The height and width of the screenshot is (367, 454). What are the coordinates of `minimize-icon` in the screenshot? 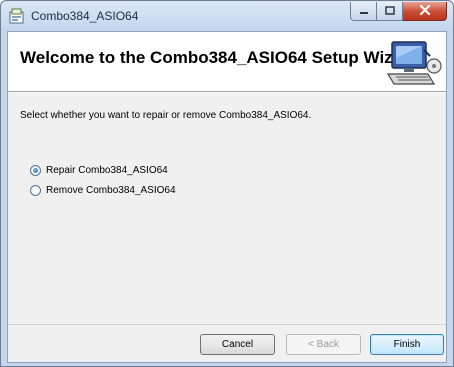 It's located at (364, 11).